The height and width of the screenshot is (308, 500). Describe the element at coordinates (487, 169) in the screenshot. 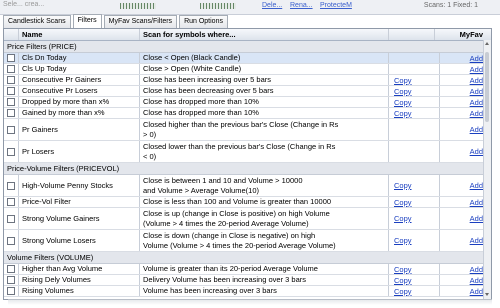

I see `vertical-scrollbar` at that location.